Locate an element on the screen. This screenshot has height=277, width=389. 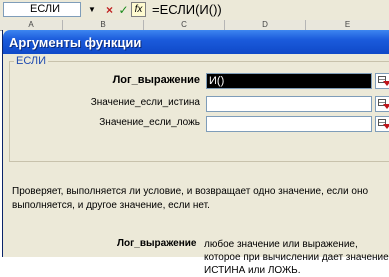
cancel-icon: × is located at coordinates (109, 10).